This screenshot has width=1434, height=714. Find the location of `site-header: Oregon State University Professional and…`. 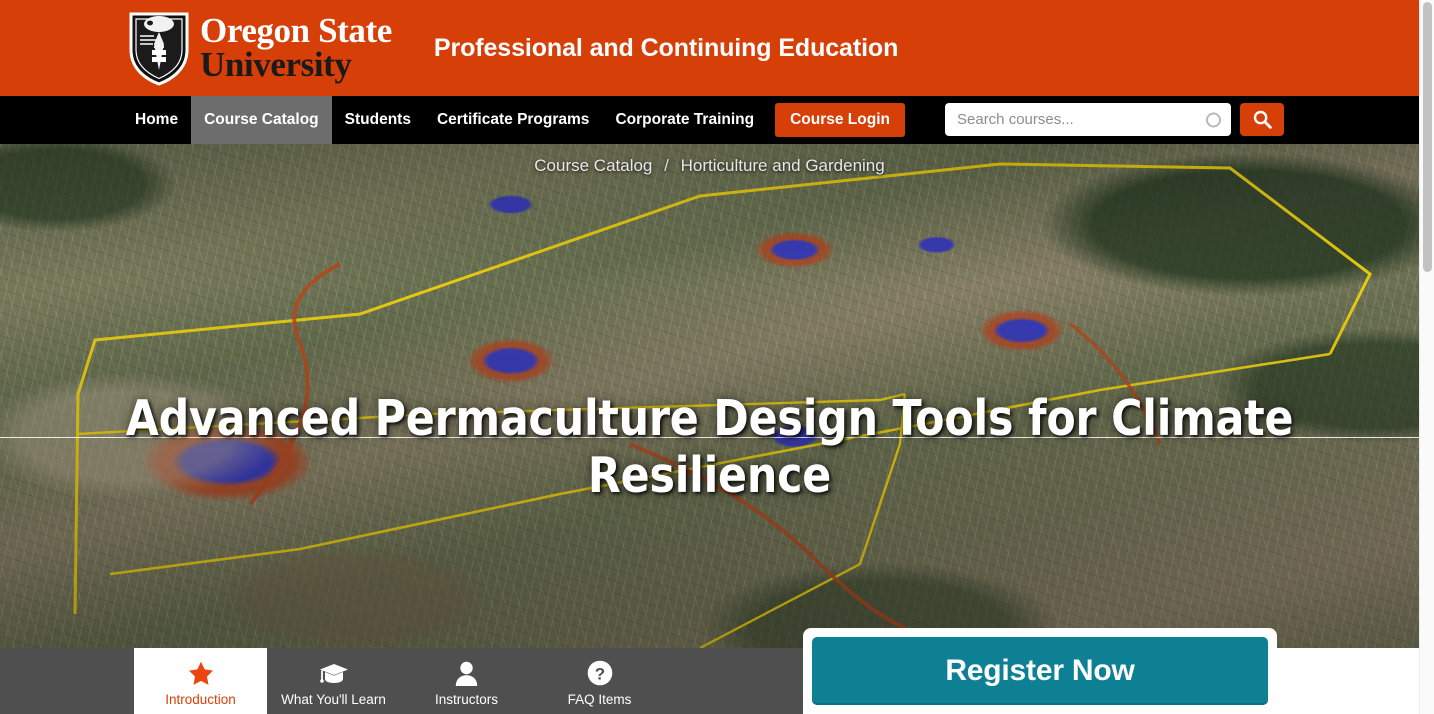

site-header: Oregon State University Professional and… is located at coordinates (709, 48).